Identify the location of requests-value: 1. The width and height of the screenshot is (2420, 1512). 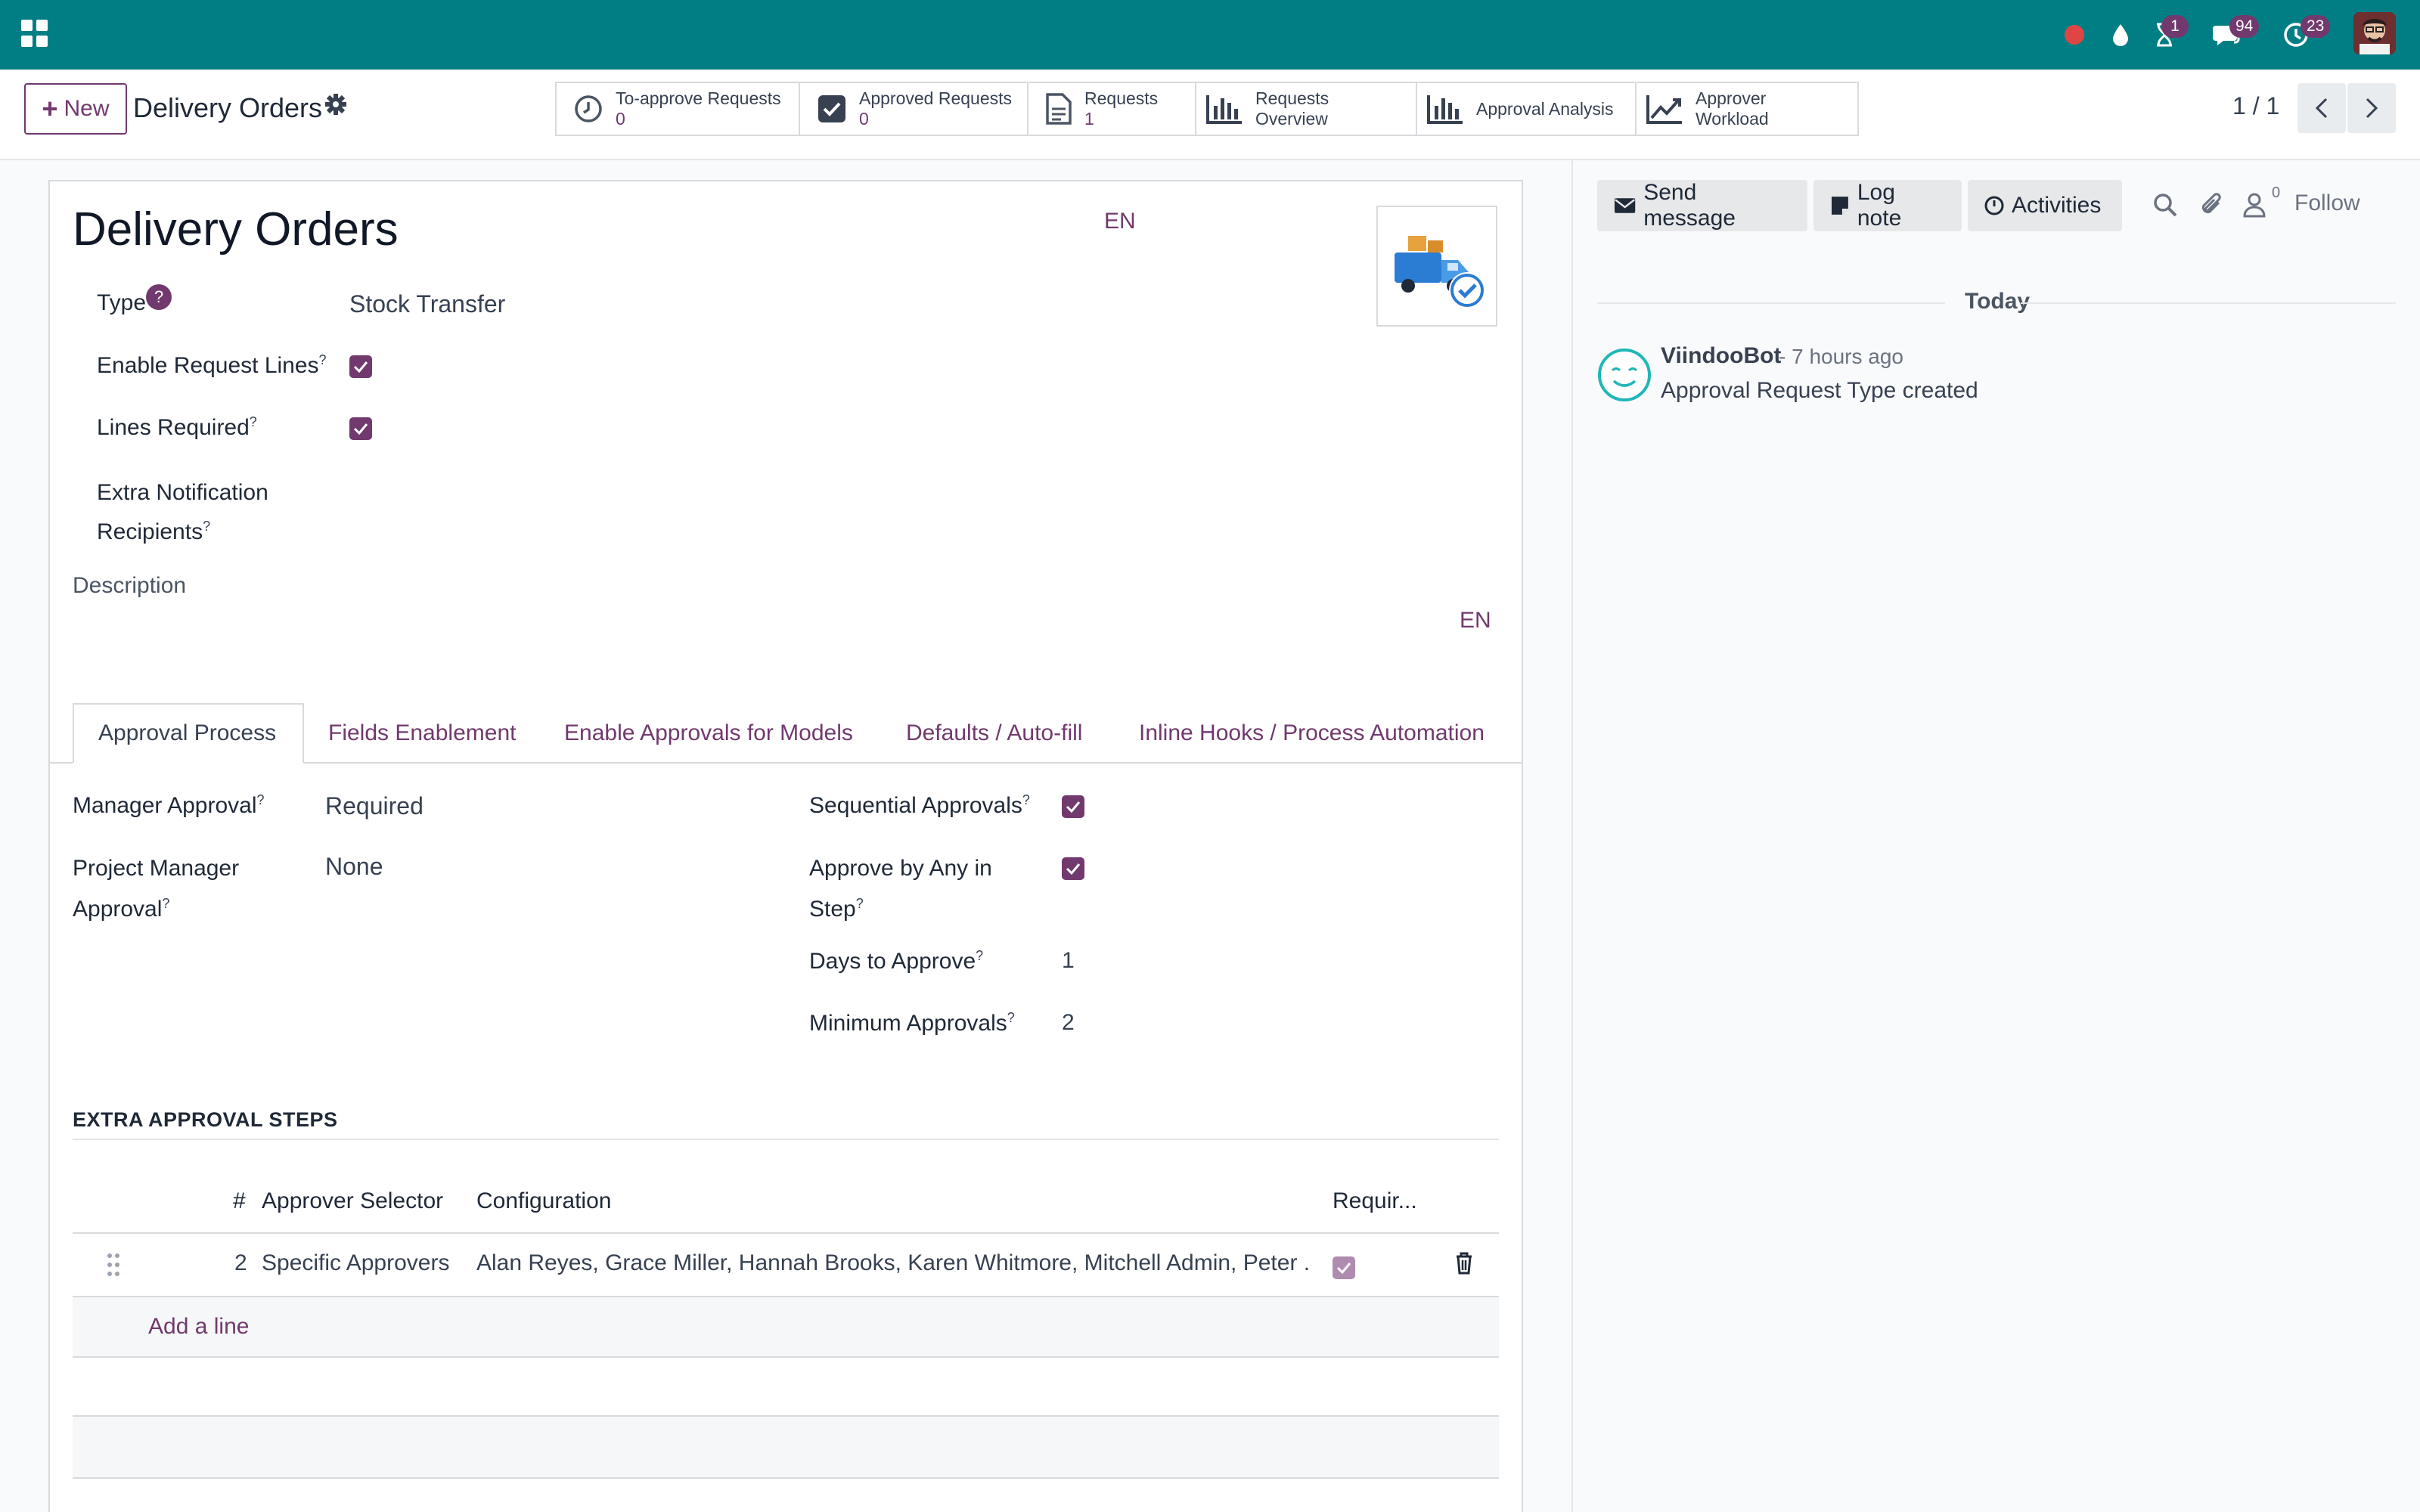
(1089, 119).